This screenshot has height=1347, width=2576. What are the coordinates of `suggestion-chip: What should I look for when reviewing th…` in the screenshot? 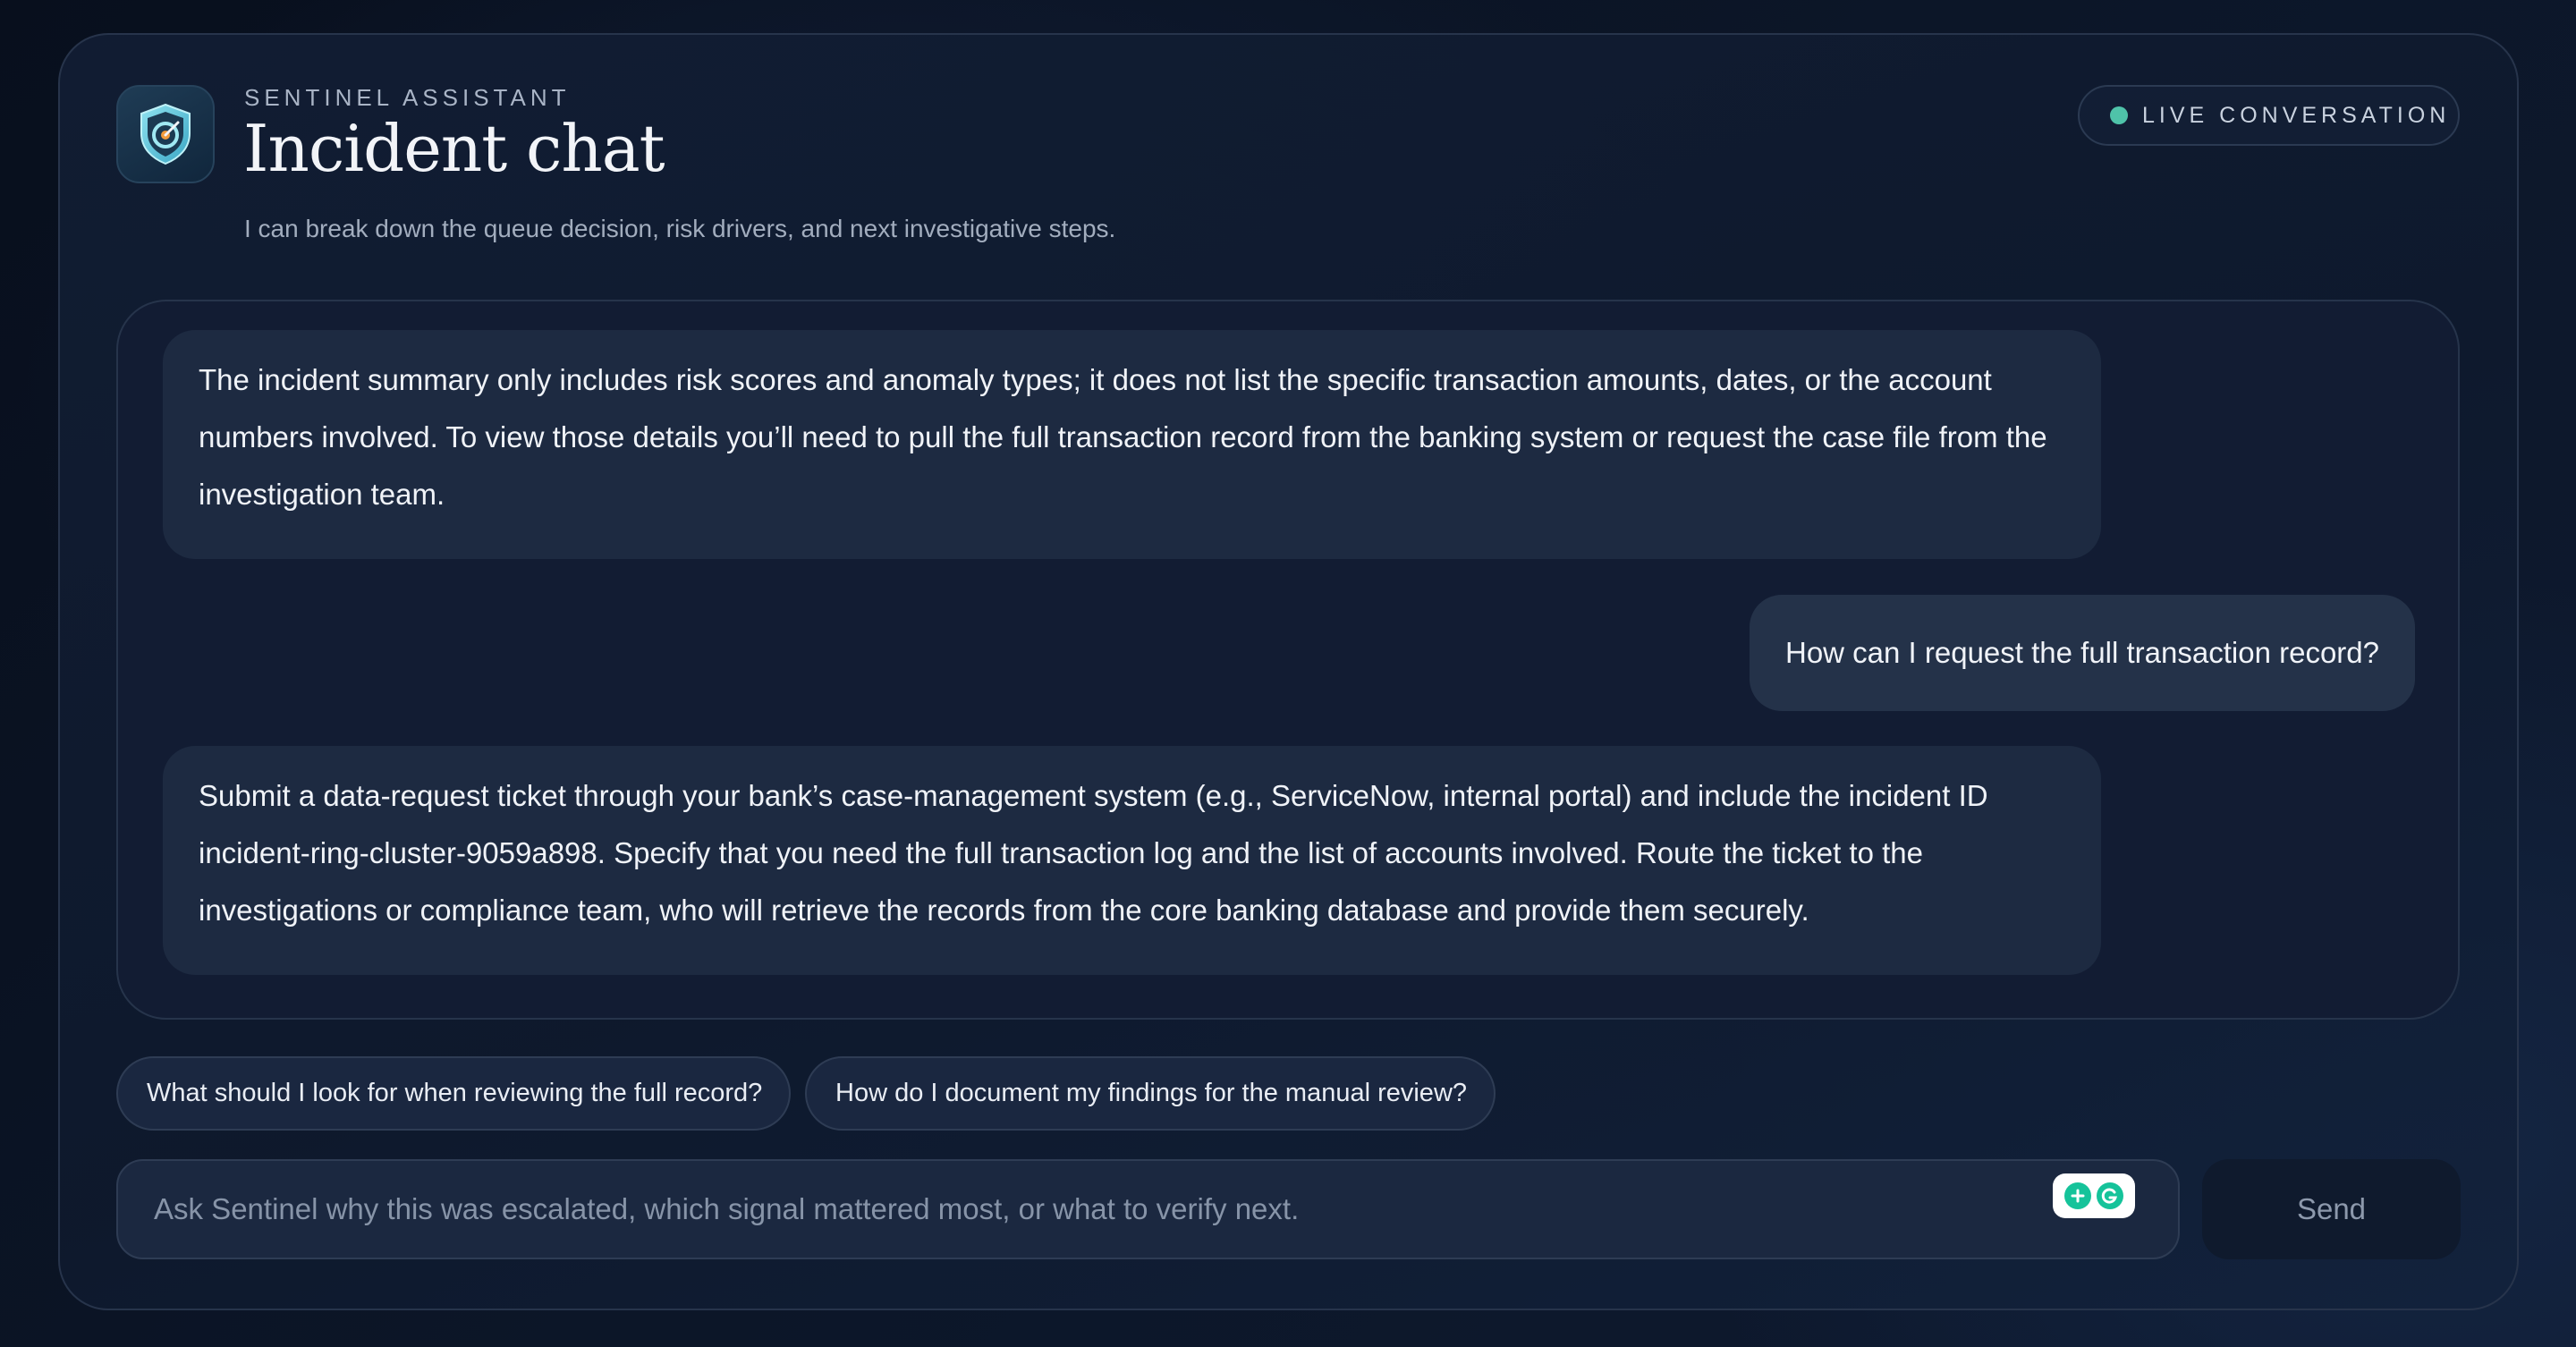 It's located at (453, 1093).